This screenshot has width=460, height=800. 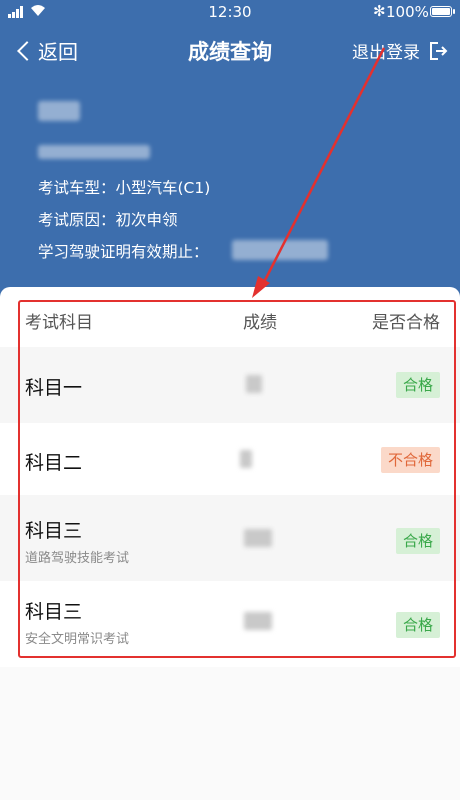 I want to click on status-badge: 不合格, so click(x=410, y=460).